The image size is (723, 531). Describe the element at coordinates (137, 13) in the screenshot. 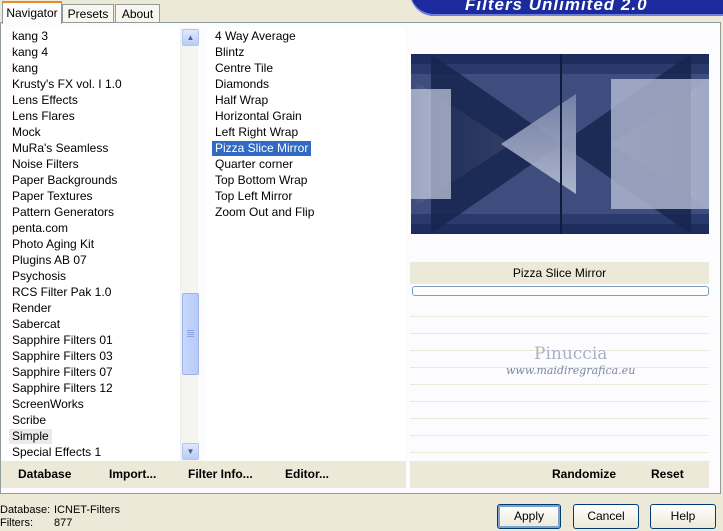

I see `tab-about: About` at that location.